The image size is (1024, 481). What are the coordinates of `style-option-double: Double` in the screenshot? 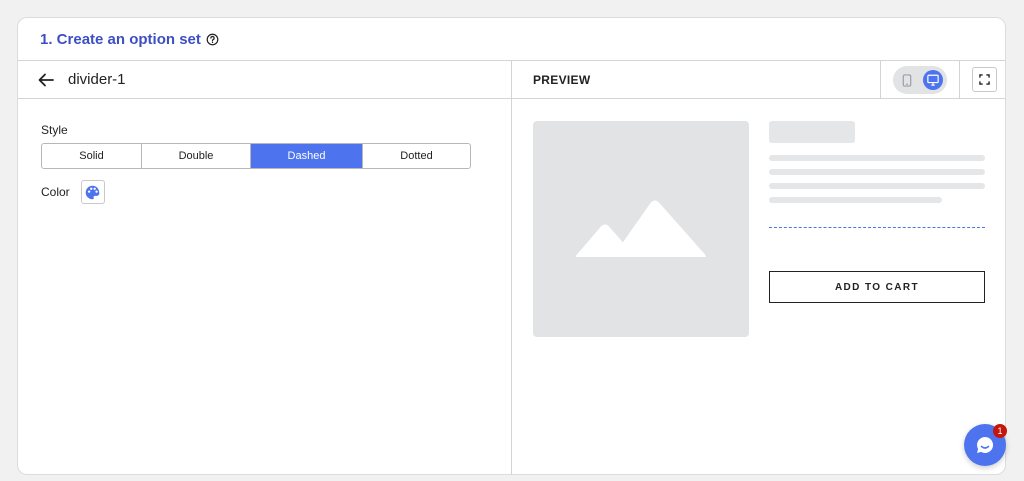 It's located at (196, 156).